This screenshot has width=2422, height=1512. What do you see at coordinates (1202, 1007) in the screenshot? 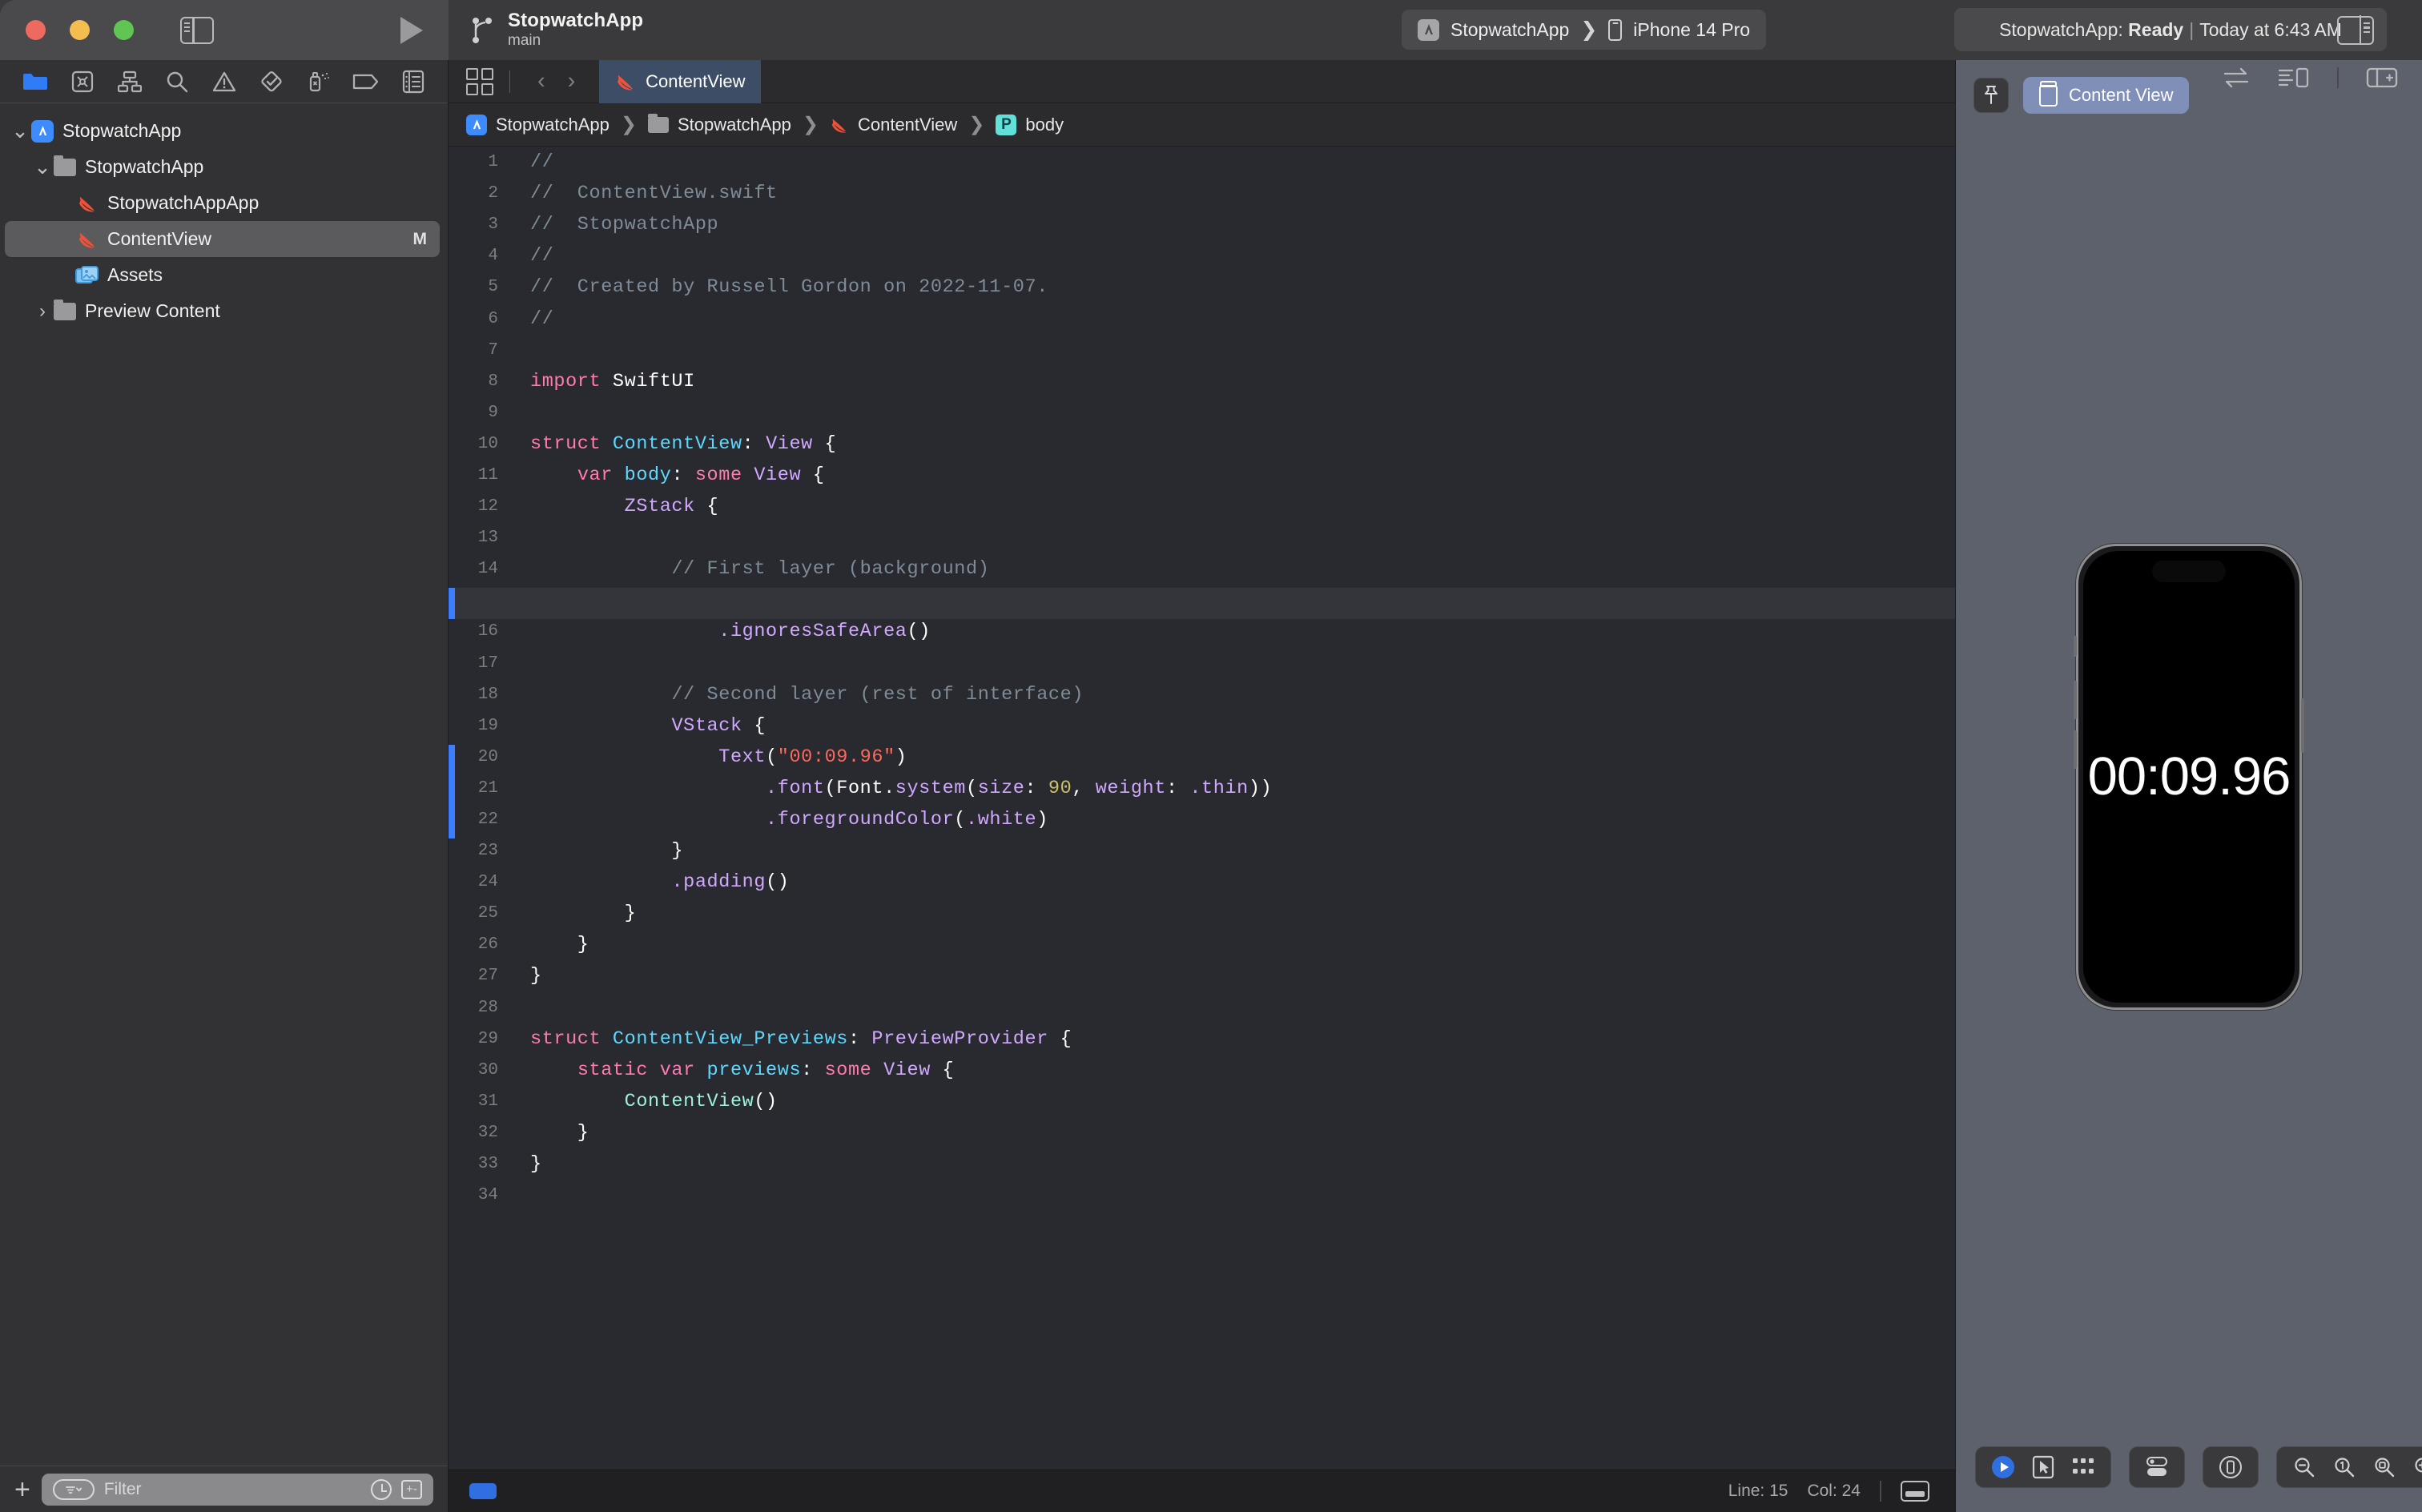
I see `code-line: 28` at bounding box center [1202, 1007].